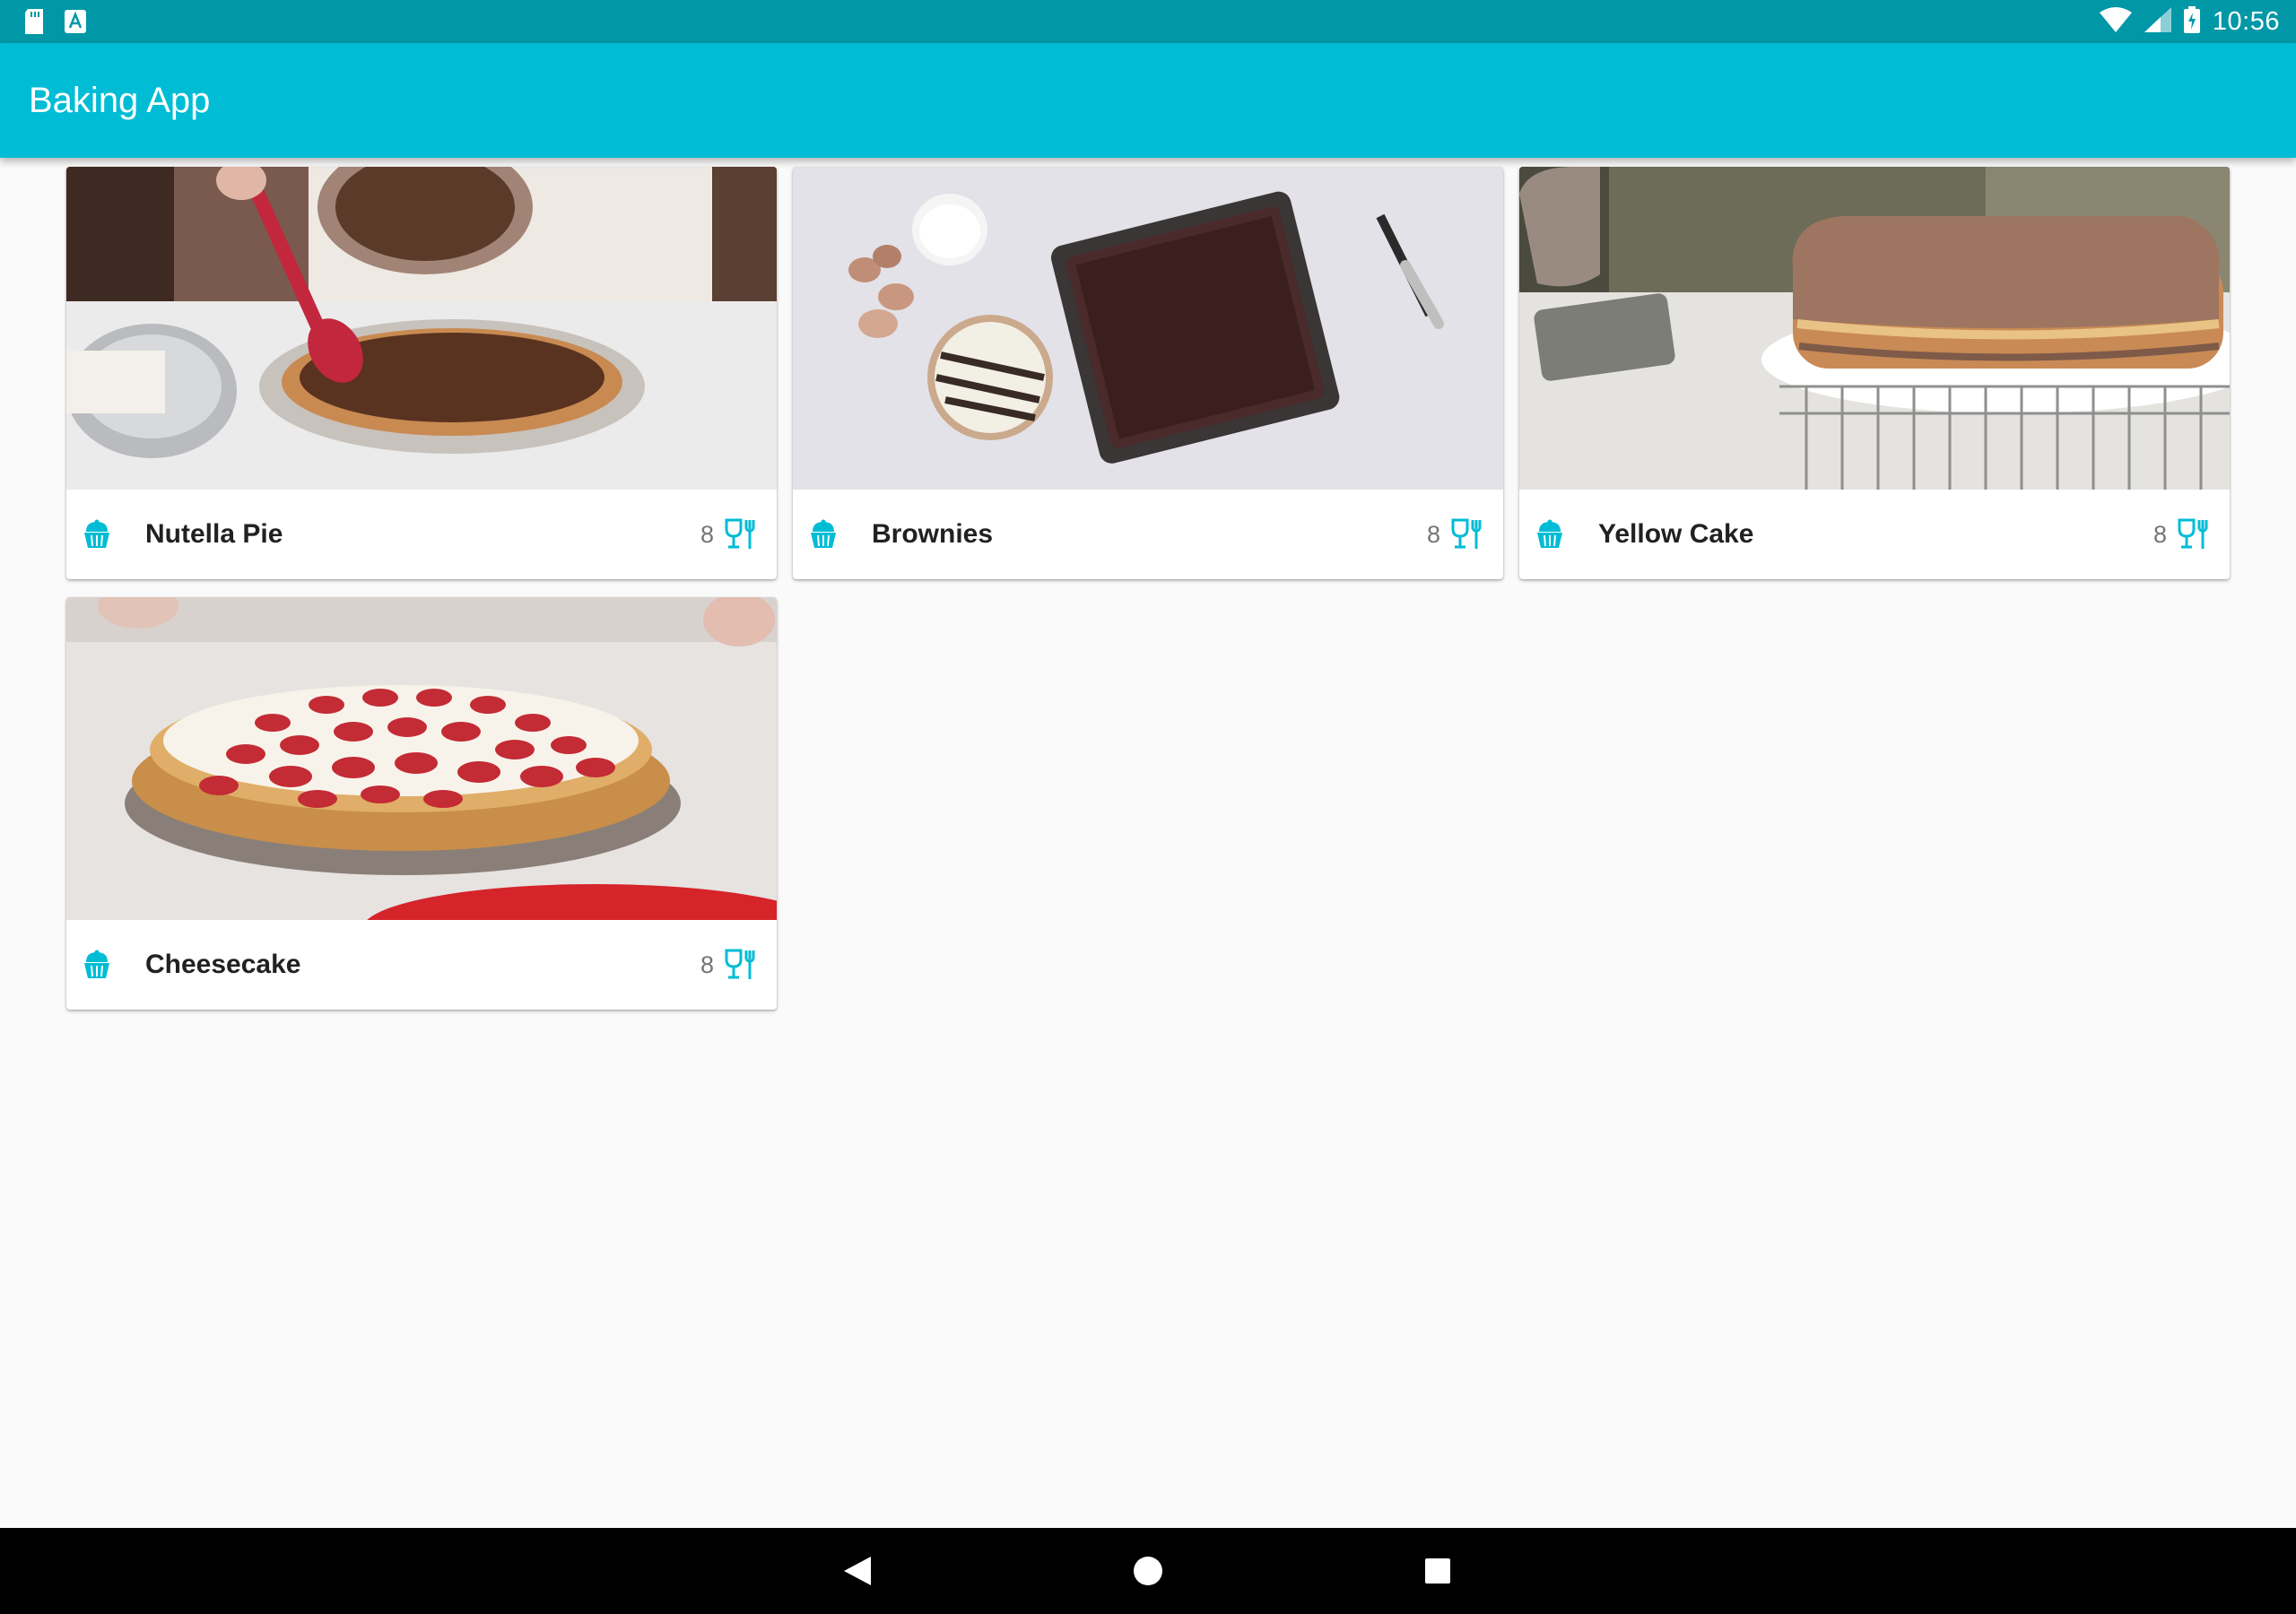 Image resolution: width=2296 pixels, height=1614 pixels. Describe the element at coordinates (2191, 21) in the screenshot. I see `battery-icon` at that location.